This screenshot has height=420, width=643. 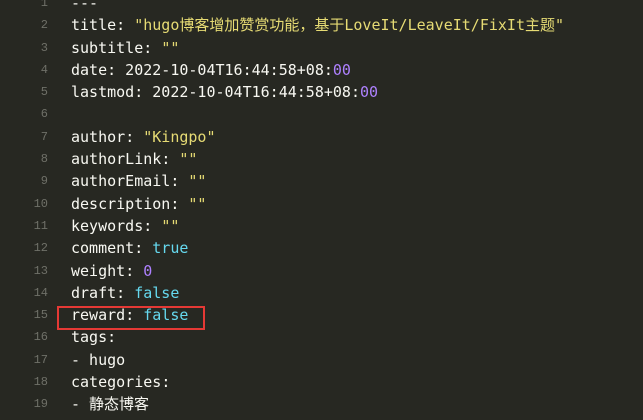 I want to click on code-line: 15 reward: false, so click(x=321, y=315).